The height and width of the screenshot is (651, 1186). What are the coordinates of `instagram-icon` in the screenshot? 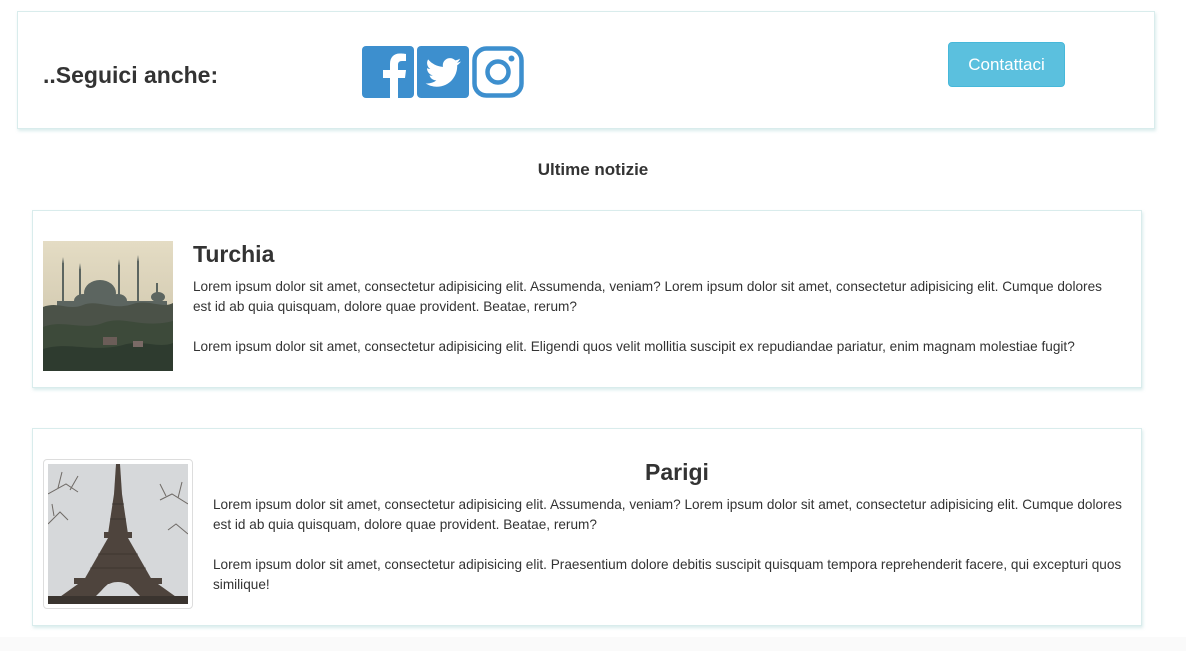 It's located at (498, 72).